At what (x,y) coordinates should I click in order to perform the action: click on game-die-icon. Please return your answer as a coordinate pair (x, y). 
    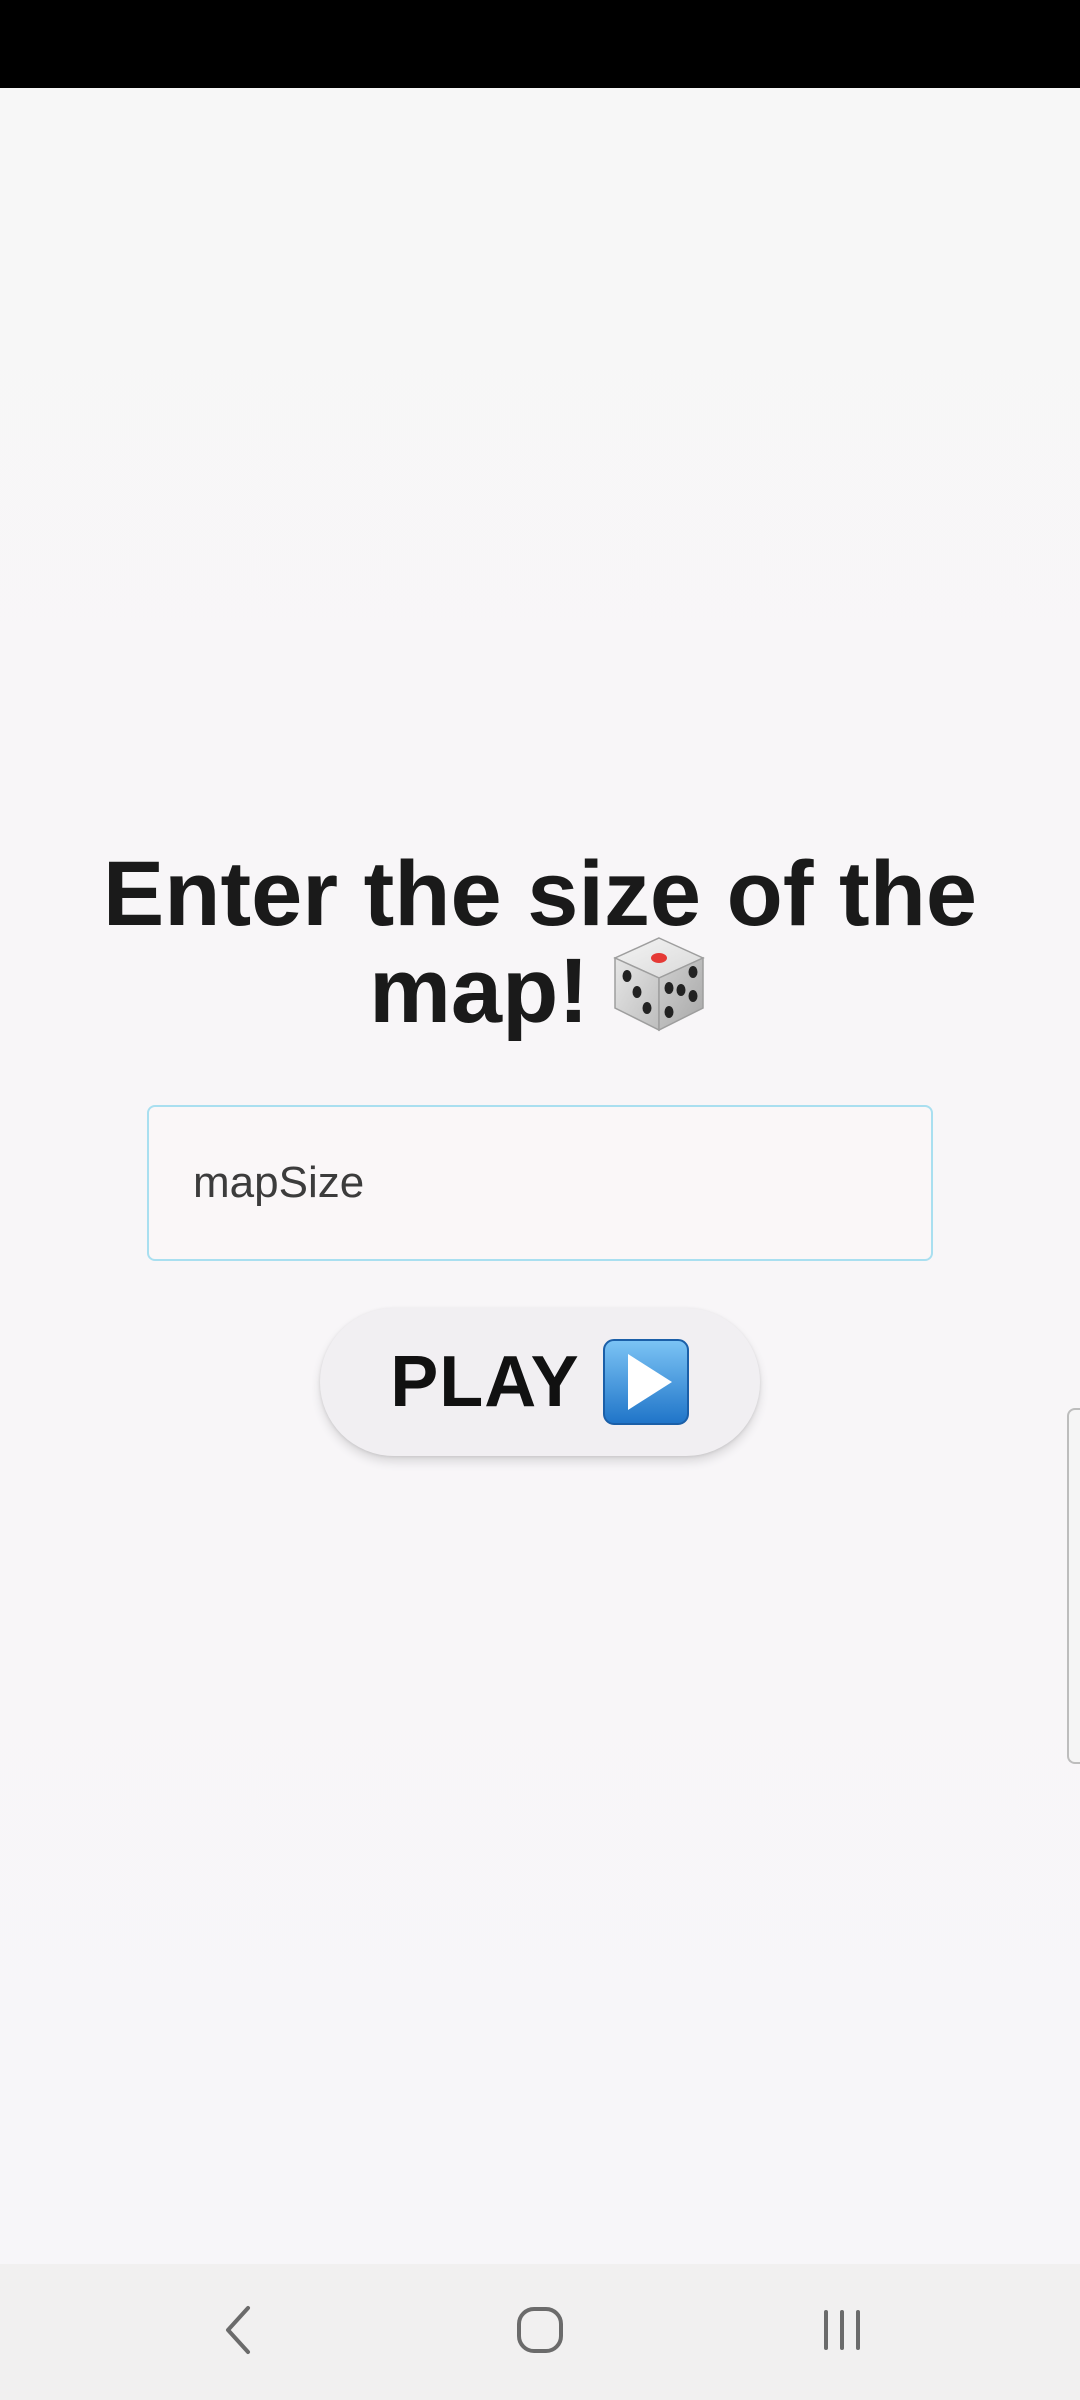
    Looking at the image, I should click on (659, 987).